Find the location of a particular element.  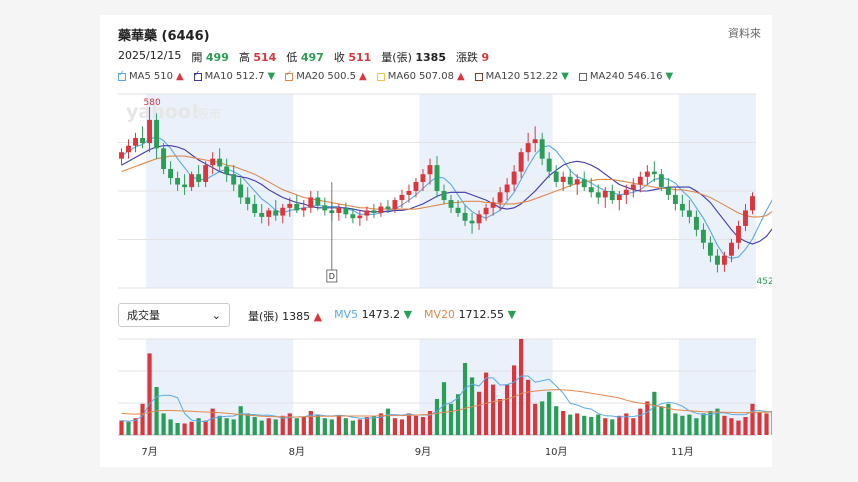

indicator-select: 成交量 ⌄ is located at coordinates (174, 315).